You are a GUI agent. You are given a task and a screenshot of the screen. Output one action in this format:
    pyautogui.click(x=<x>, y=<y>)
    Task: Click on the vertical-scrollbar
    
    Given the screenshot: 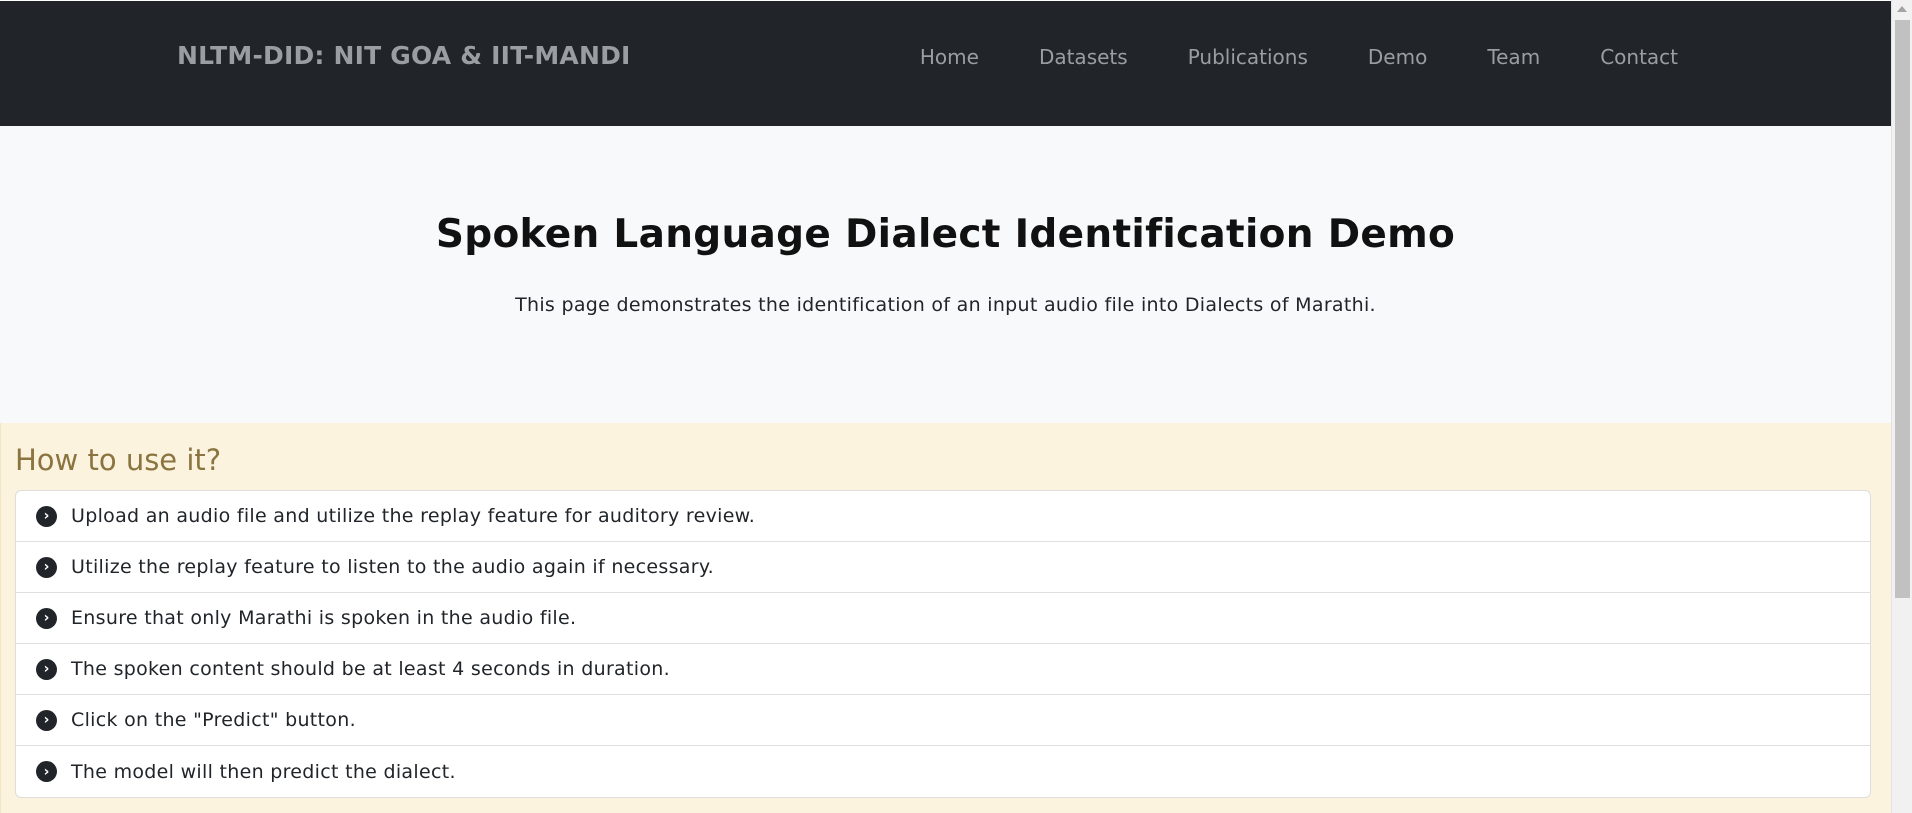 What is the action you would take?
    pyautogui.click(x=1901, y=406)
    